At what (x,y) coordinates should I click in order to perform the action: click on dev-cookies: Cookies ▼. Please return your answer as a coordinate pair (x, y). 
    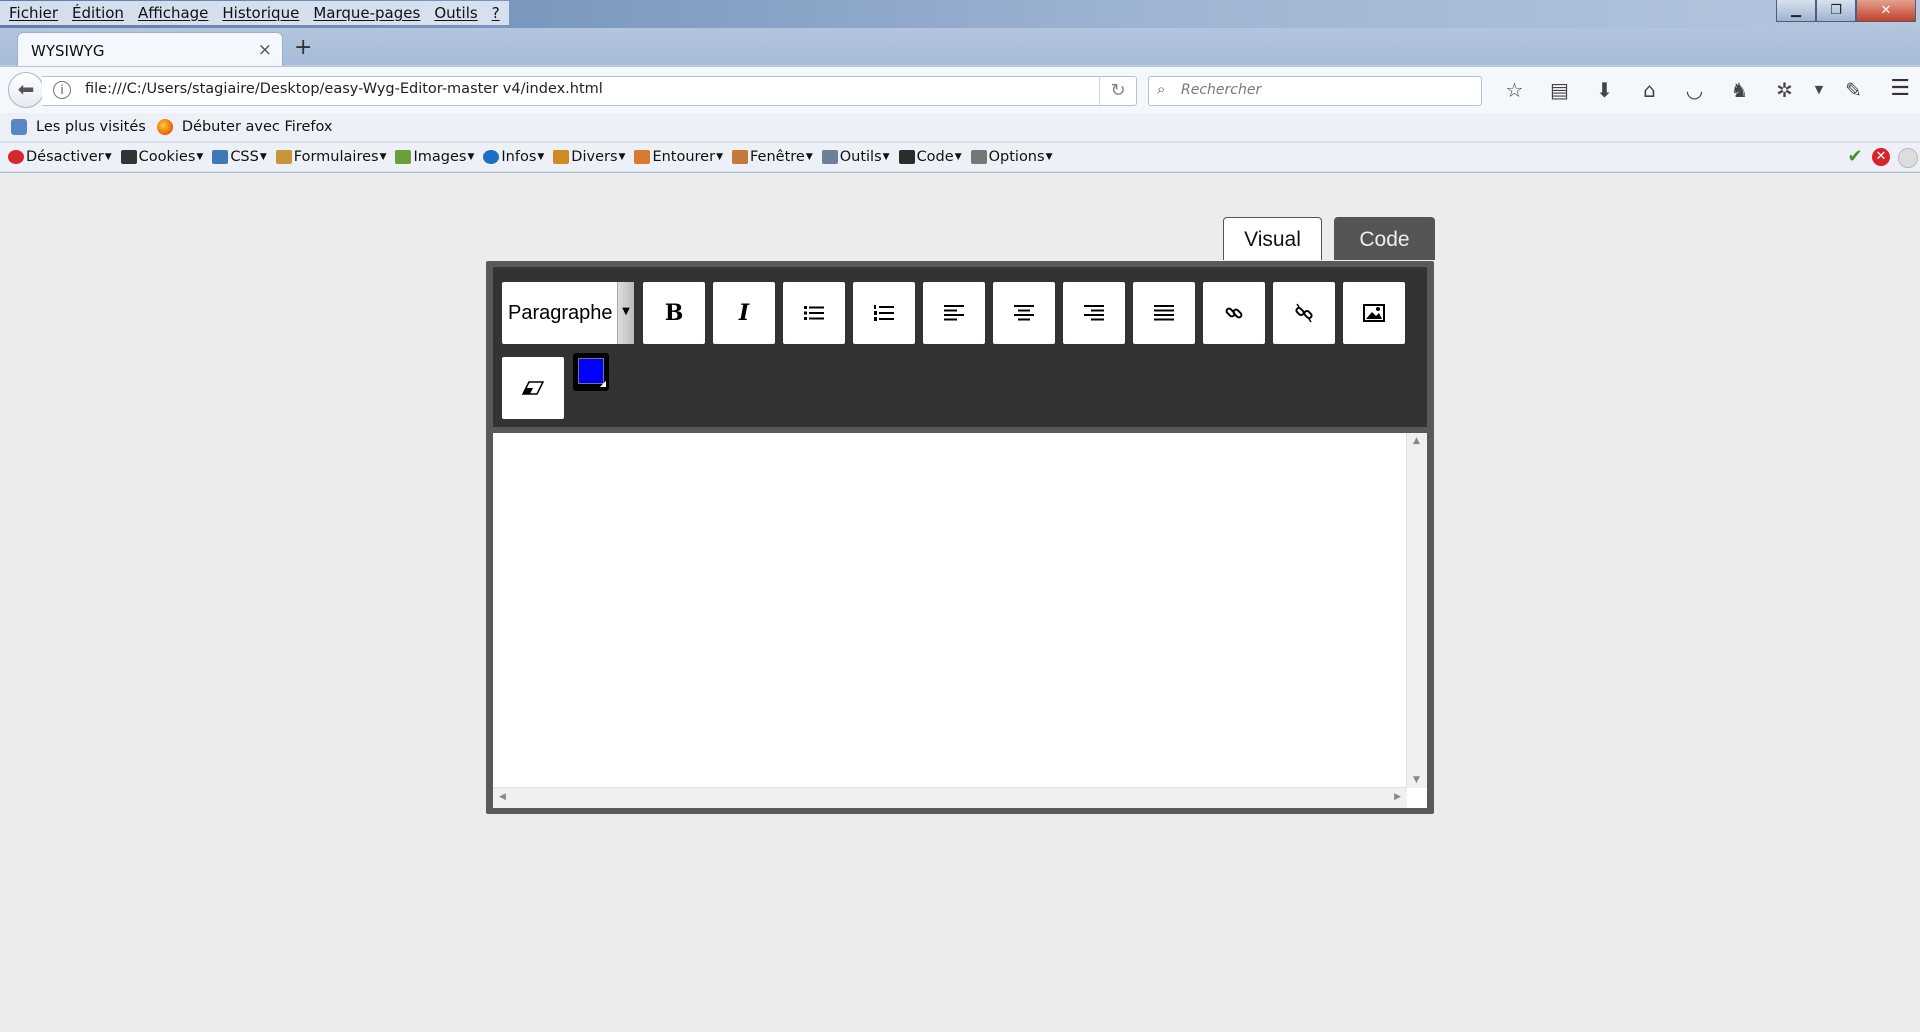
    Looking at the image, I should click on (161, 157).